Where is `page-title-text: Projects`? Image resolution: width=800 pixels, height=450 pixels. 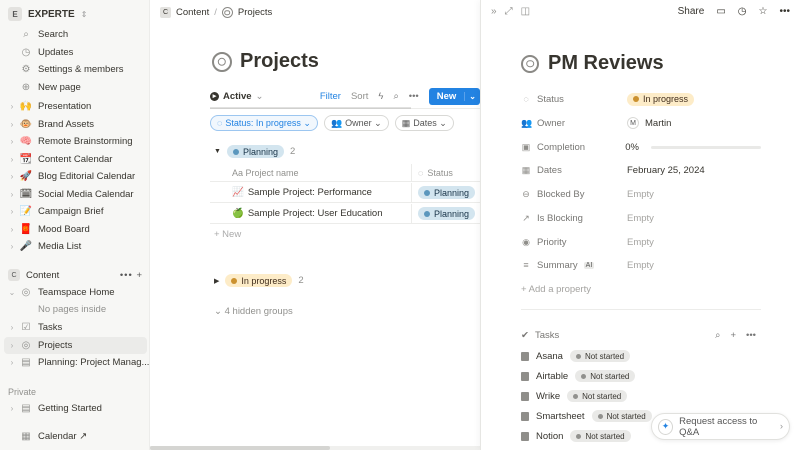
page-title-text: Projects is located at coordinates (279, 61).